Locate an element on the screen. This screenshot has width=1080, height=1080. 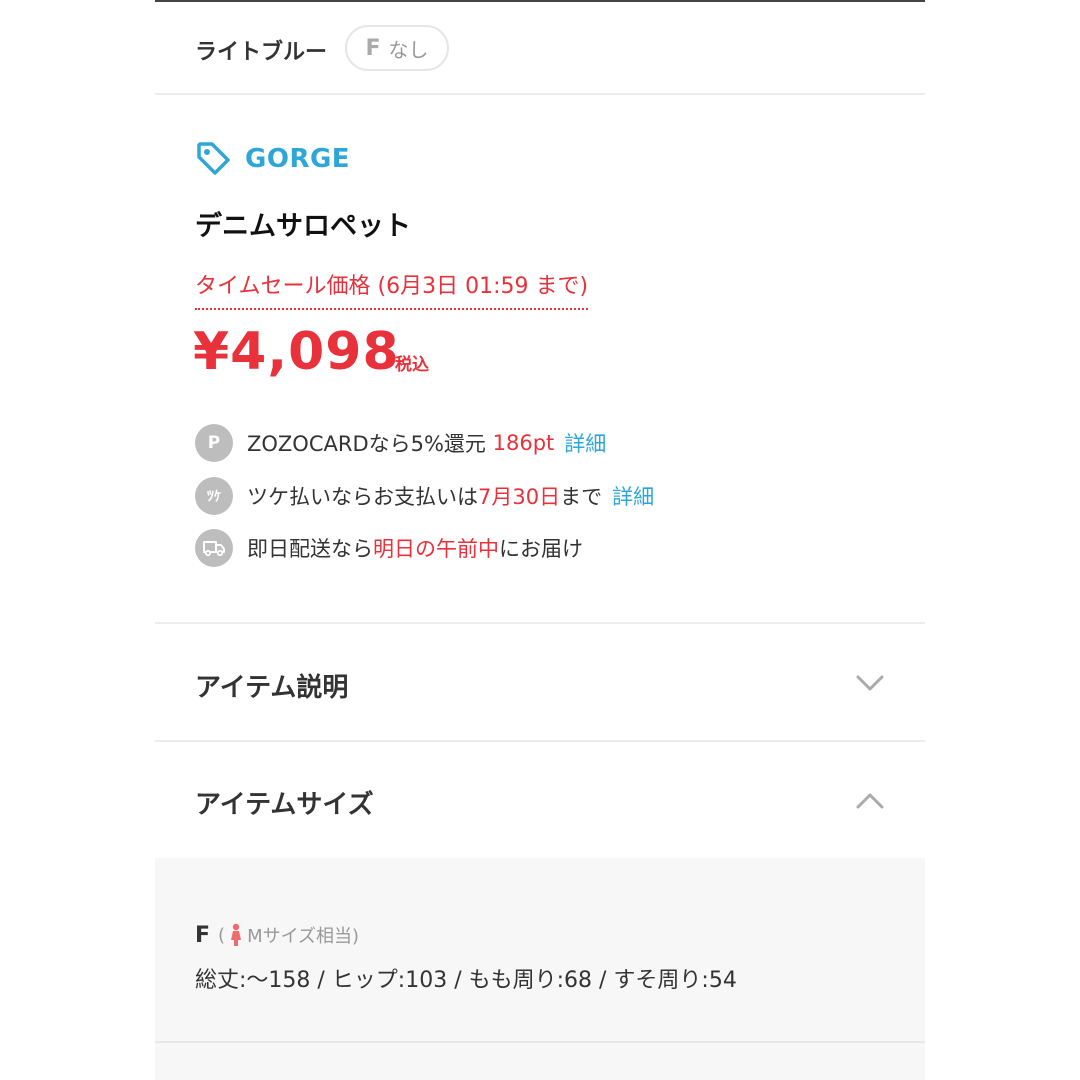
size-stock-pill: F なし is located at coordinates (397, 48).